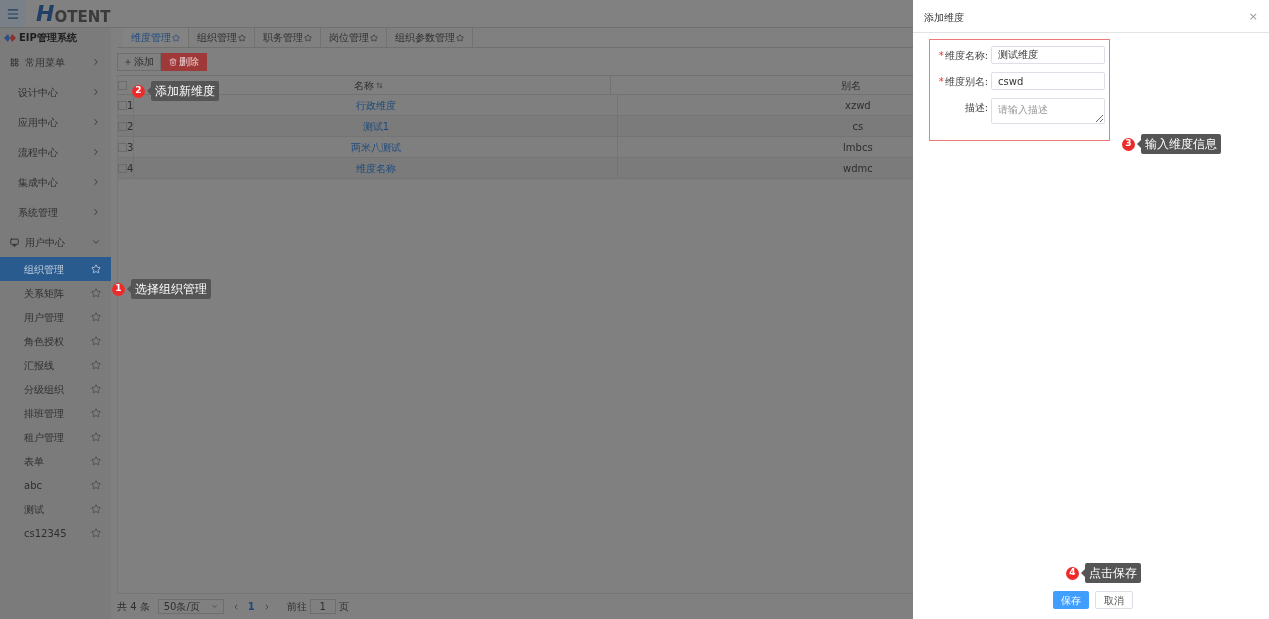 The height and width of the screenshot is (619, 1269). I want to click on sort-icon, so click(379, 85).